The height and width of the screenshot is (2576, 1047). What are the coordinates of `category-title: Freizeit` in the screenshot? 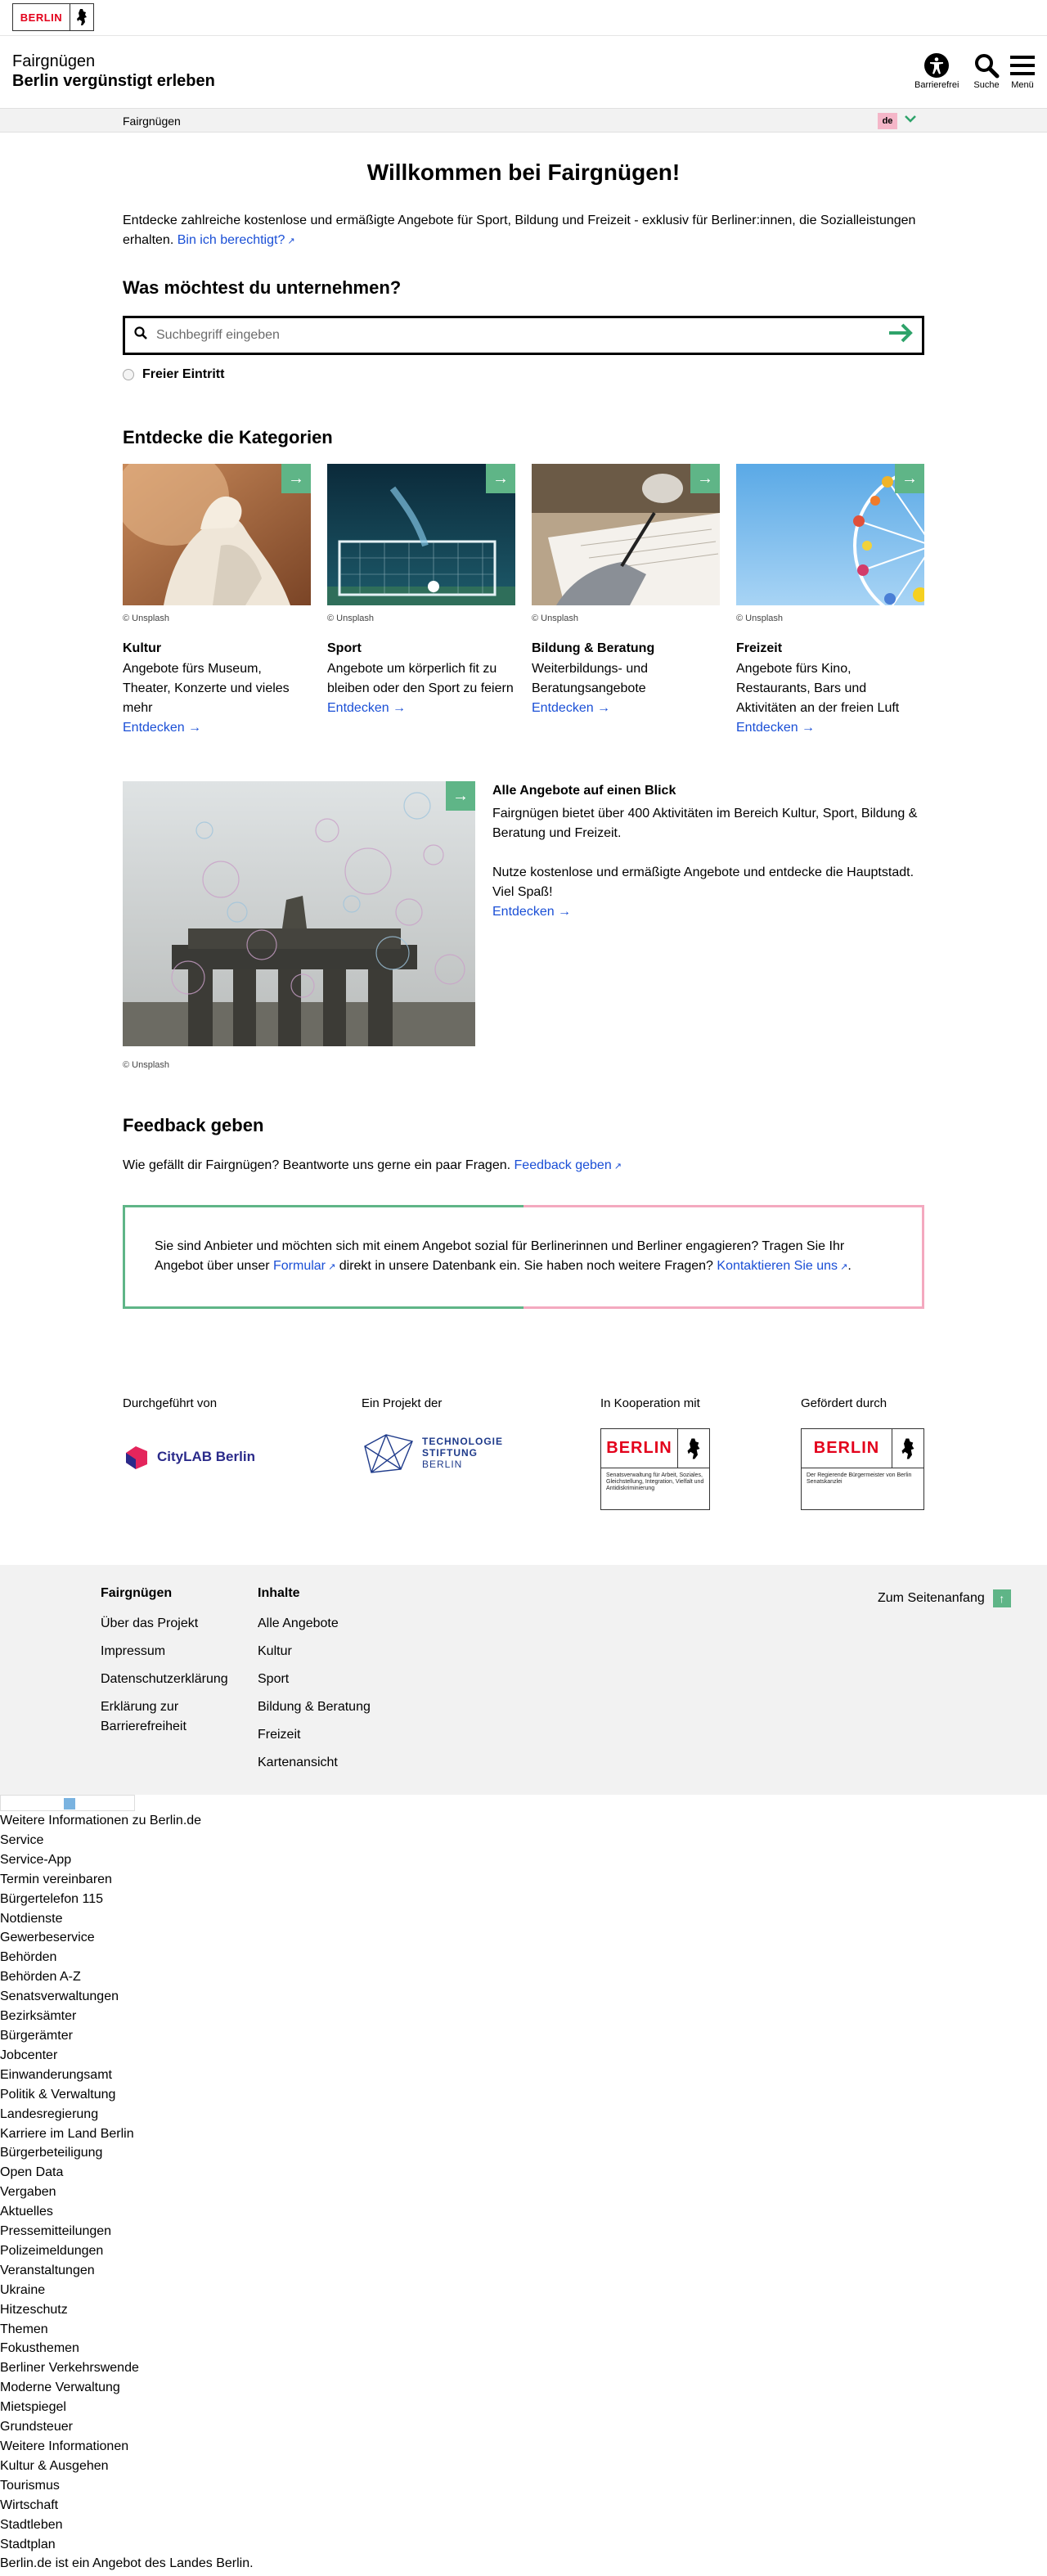 It's located at (830, 649).